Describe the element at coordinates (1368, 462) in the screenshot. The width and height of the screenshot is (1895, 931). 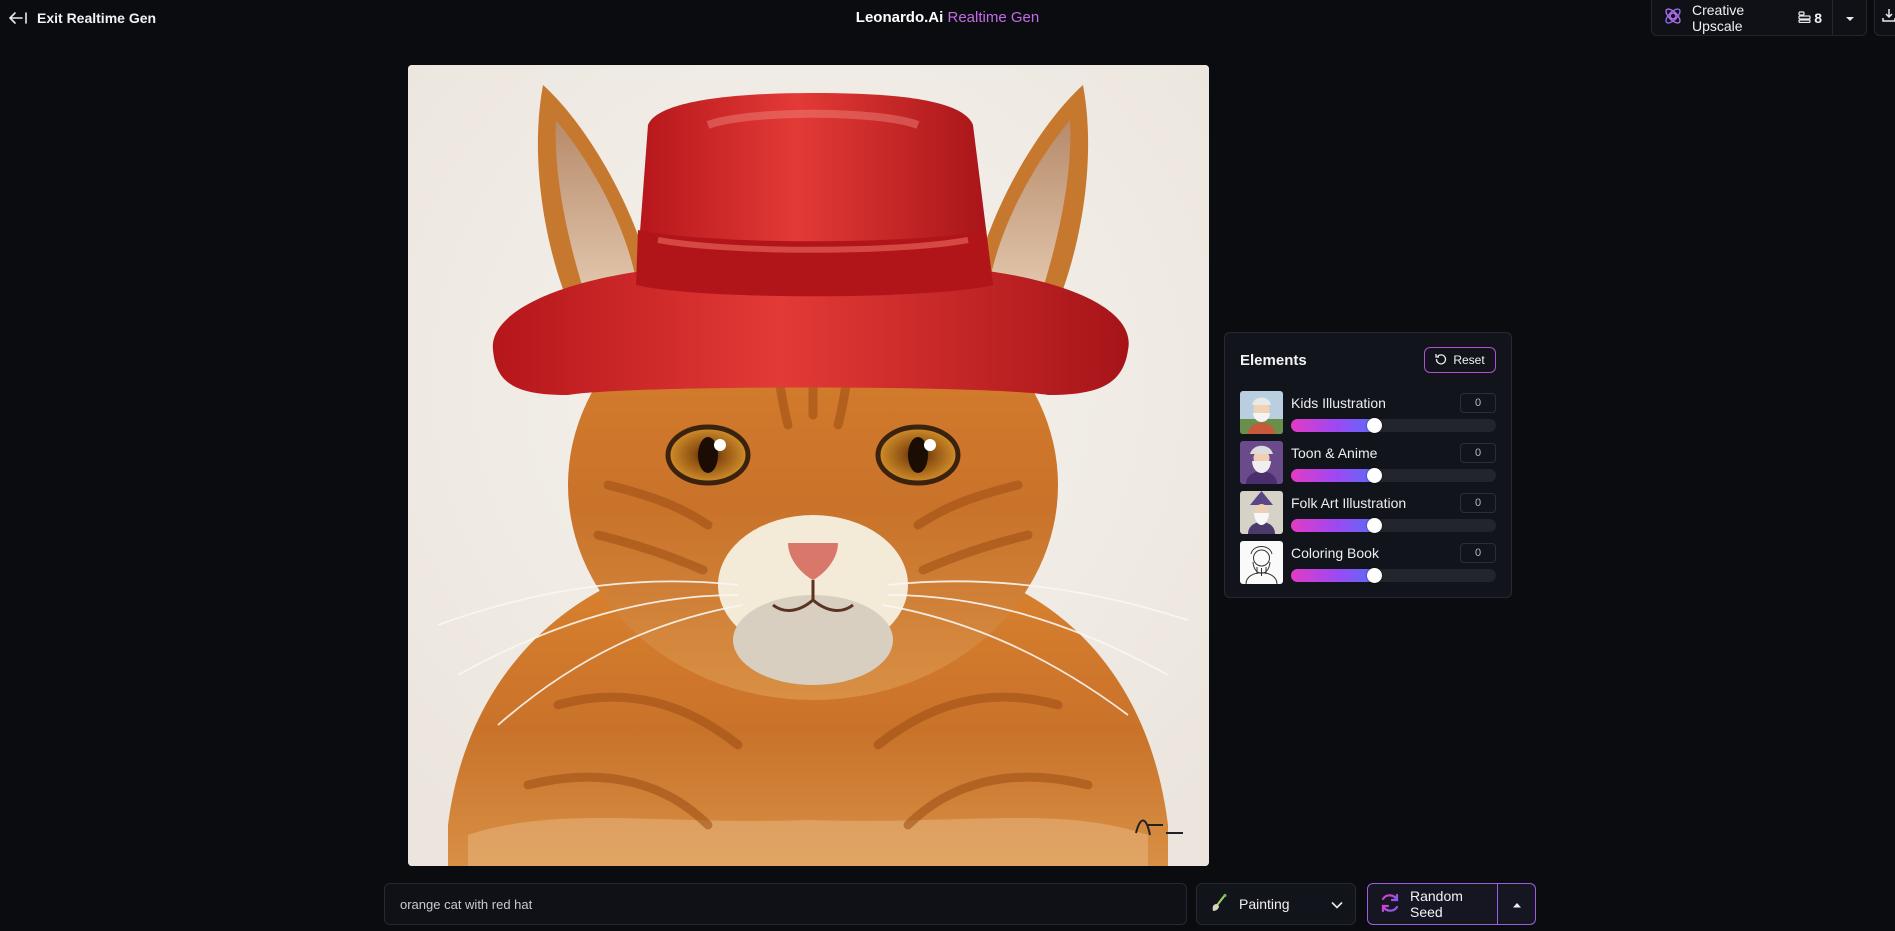
I see `element-row-toon-anime: Toon & Anime 0` at that location.